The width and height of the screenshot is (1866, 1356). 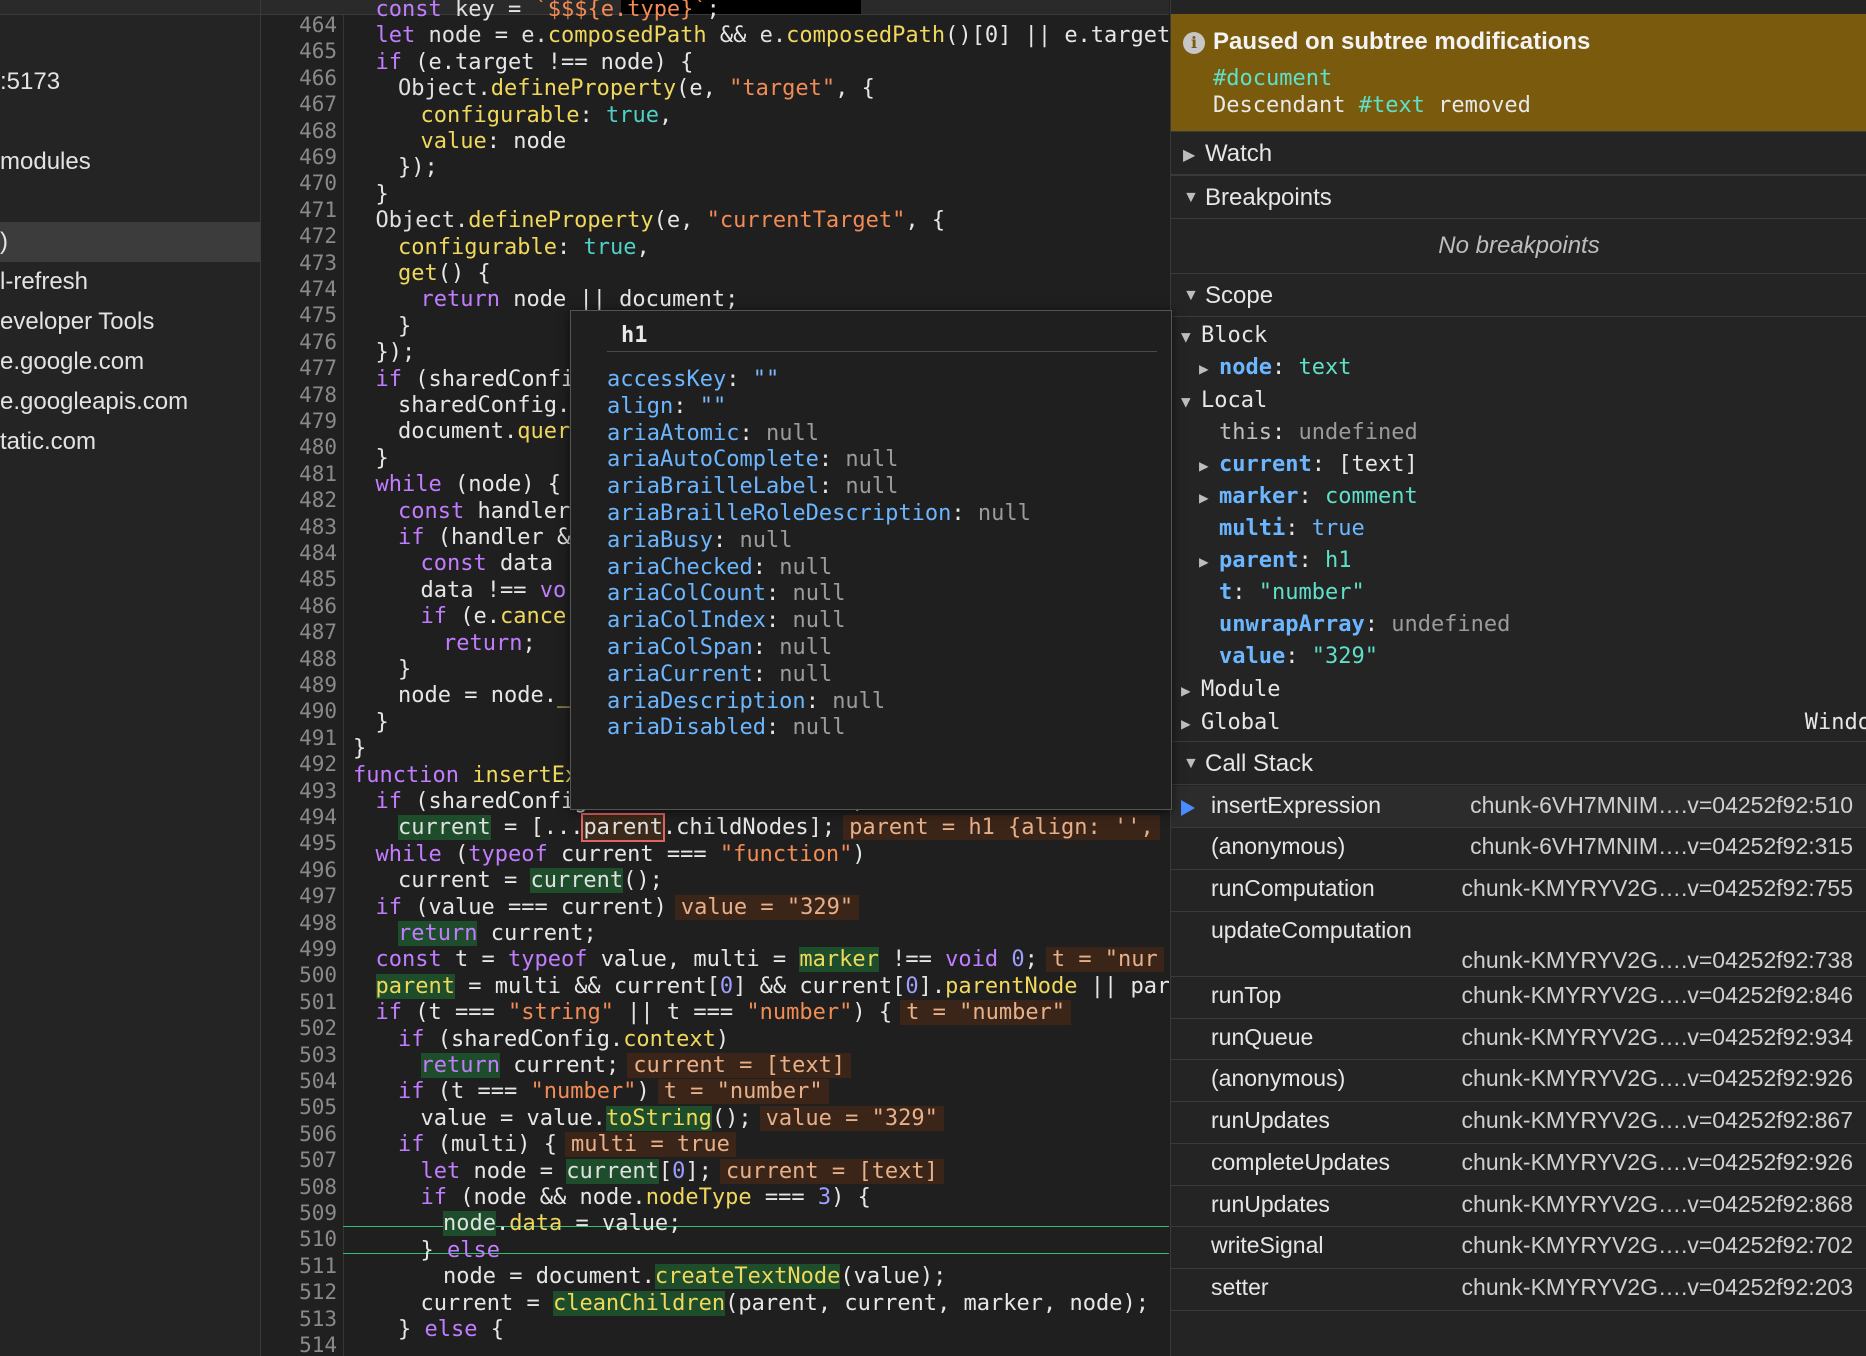 I want to click on line-number: 502, so click(x=299, y=1028).